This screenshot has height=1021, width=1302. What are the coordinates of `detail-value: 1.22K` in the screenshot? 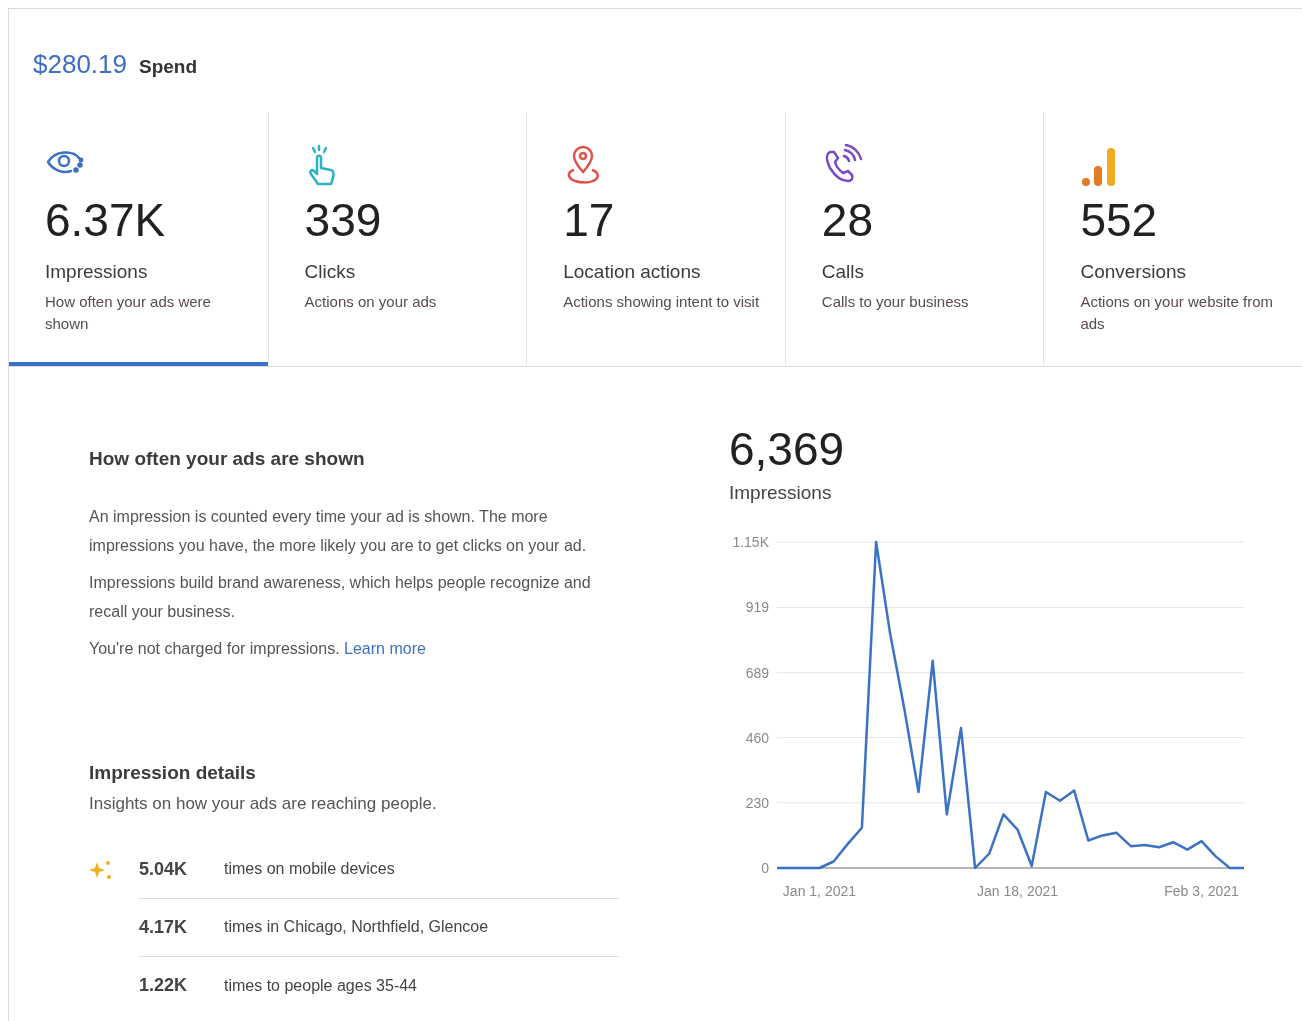 It's located at (164, 985).